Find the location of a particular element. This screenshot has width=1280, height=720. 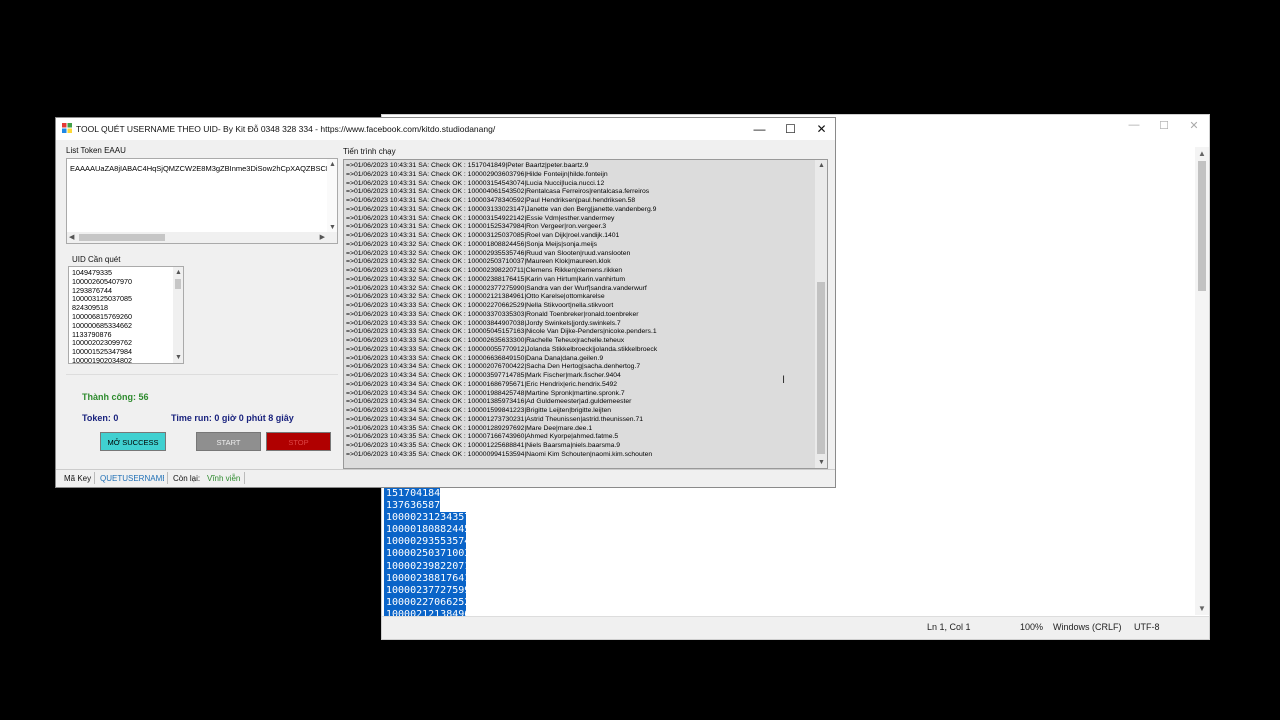

tool-statusbar: Mã Key QUETUSERNAME2 Còn lại: Vĩnh viễn is located at coordinates (445, 478).